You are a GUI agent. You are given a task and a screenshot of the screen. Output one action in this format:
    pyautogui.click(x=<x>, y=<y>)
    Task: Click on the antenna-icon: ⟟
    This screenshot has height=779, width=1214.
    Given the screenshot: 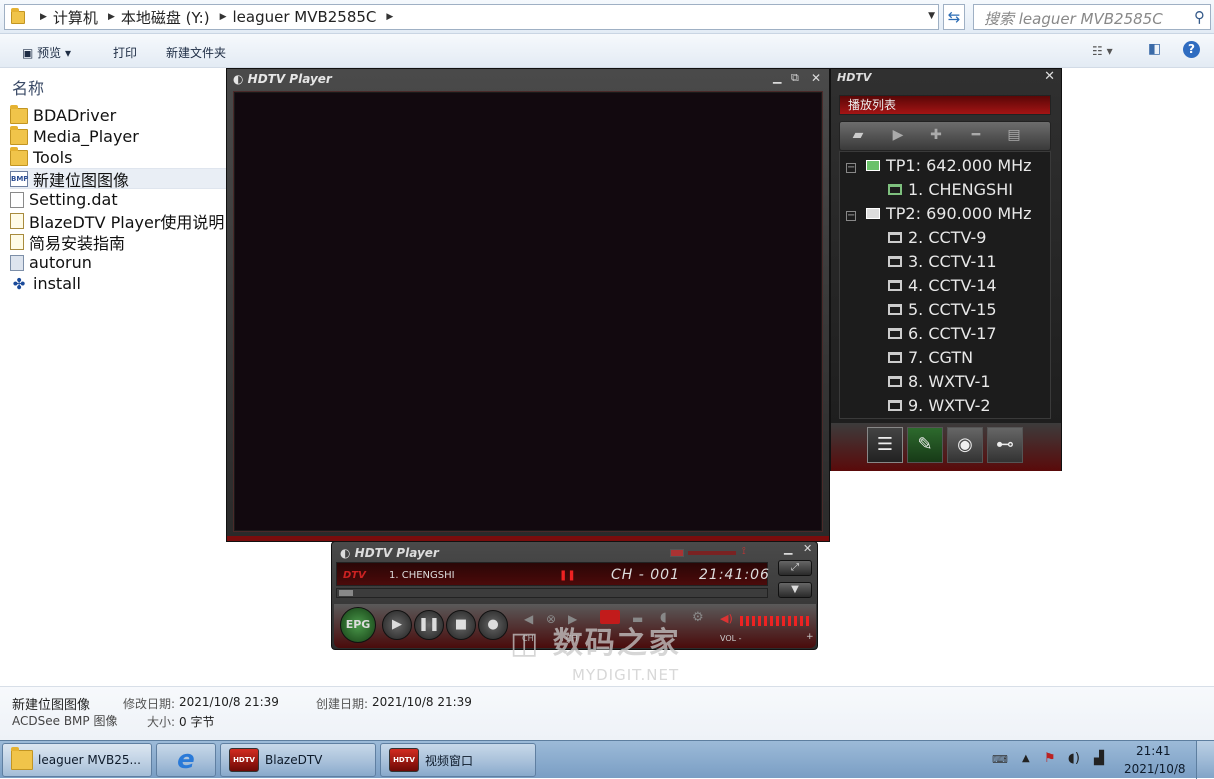 What is the action you would take?
    pyautogui.click(x=744, y=551)
    